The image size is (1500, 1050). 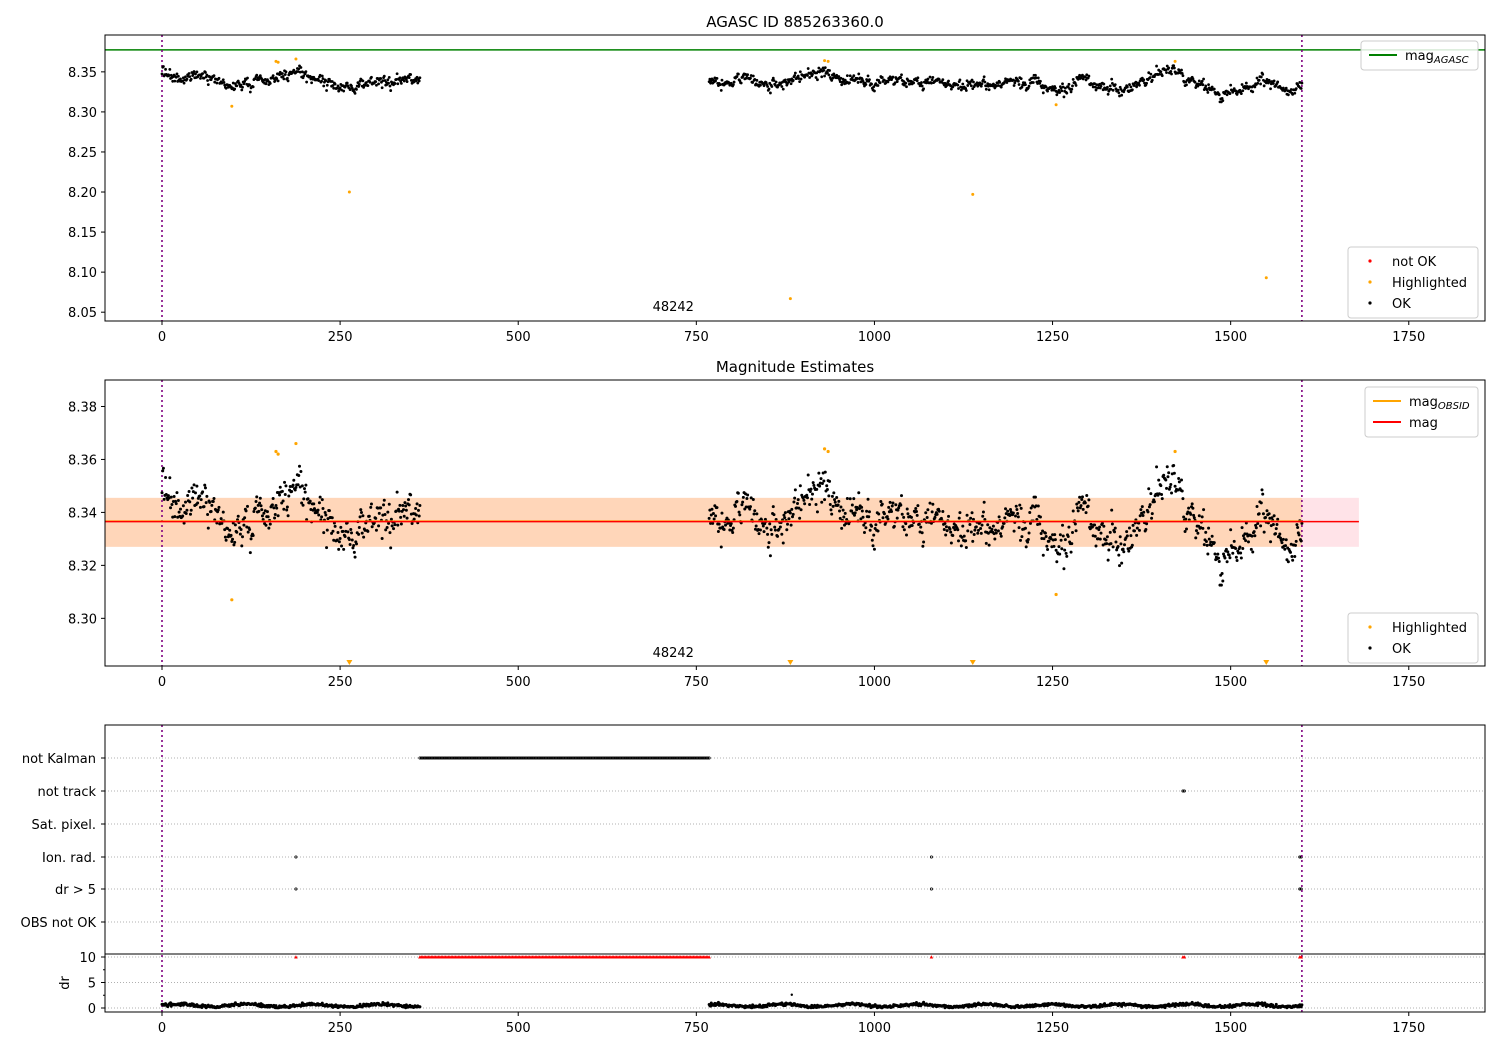 I want to click on highlighted-point, so click(x=824, y=449).